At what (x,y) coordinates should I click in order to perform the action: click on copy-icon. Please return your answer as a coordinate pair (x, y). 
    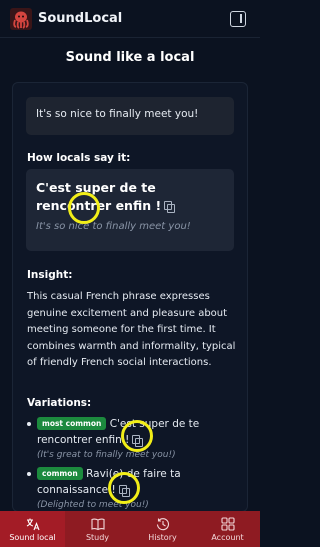
    Looking at the image, I should click on (170, 207).